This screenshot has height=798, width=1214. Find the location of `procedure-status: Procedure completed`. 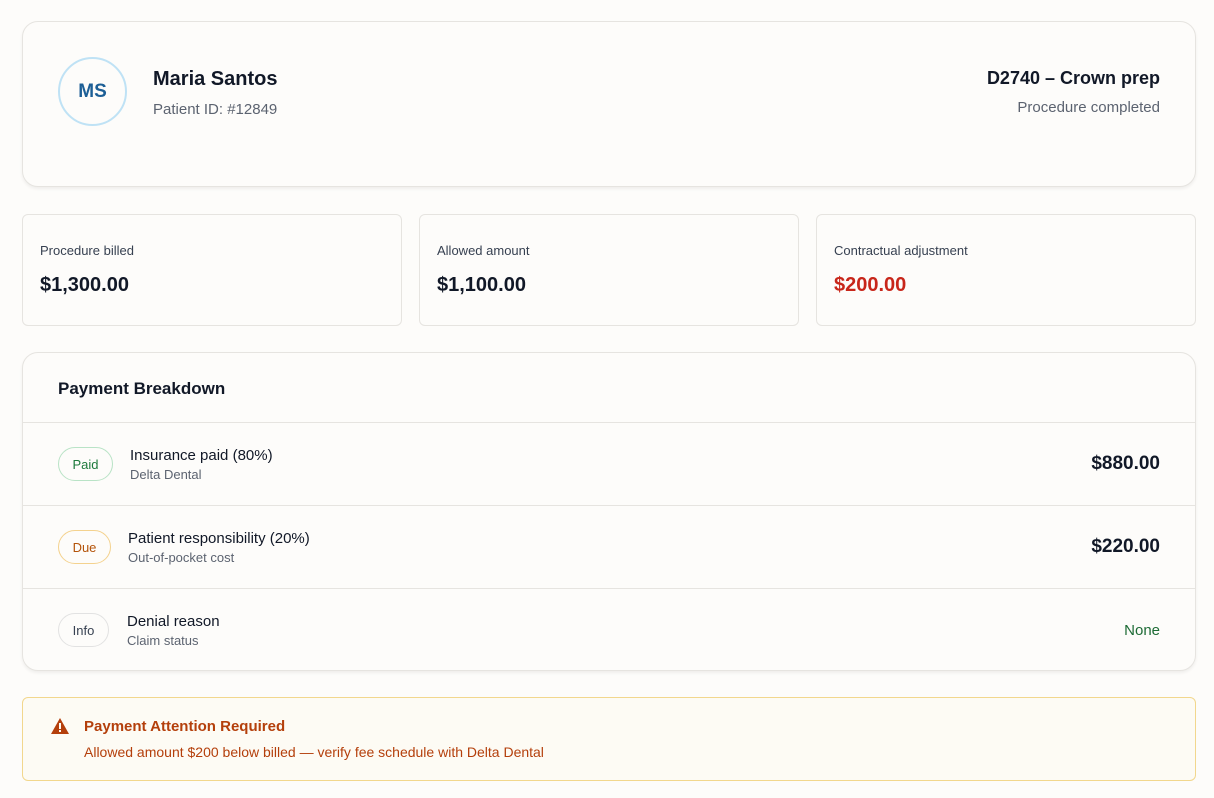

procedure-status: Procedure completed is located at coordinates (1088, 107).